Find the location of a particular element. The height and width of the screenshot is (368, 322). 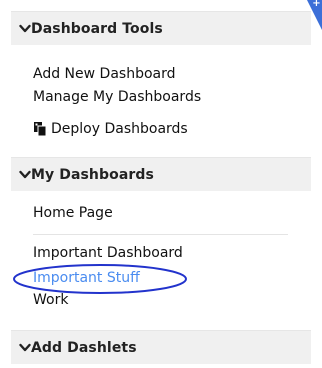

section-title: My Dashboards is located at coordinates (92, 174).